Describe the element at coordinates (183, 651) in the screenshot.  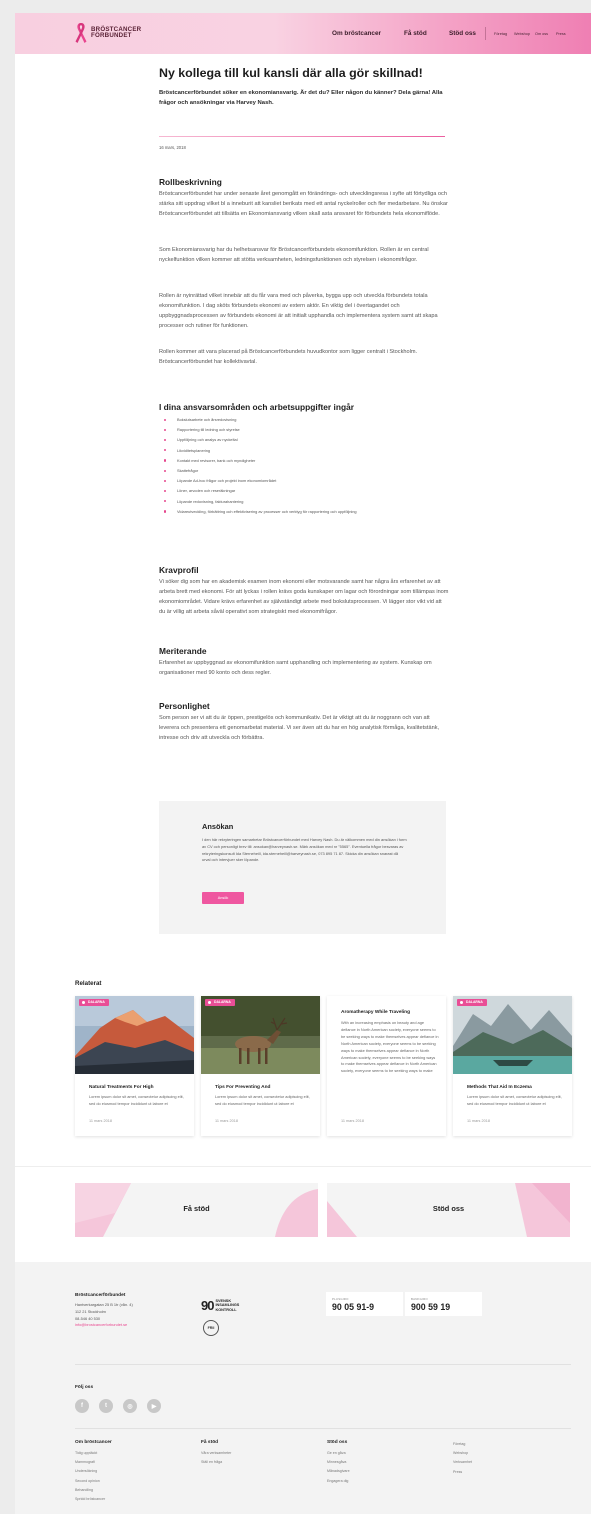
I see `heading-meriterande: Meriterande` at that location.